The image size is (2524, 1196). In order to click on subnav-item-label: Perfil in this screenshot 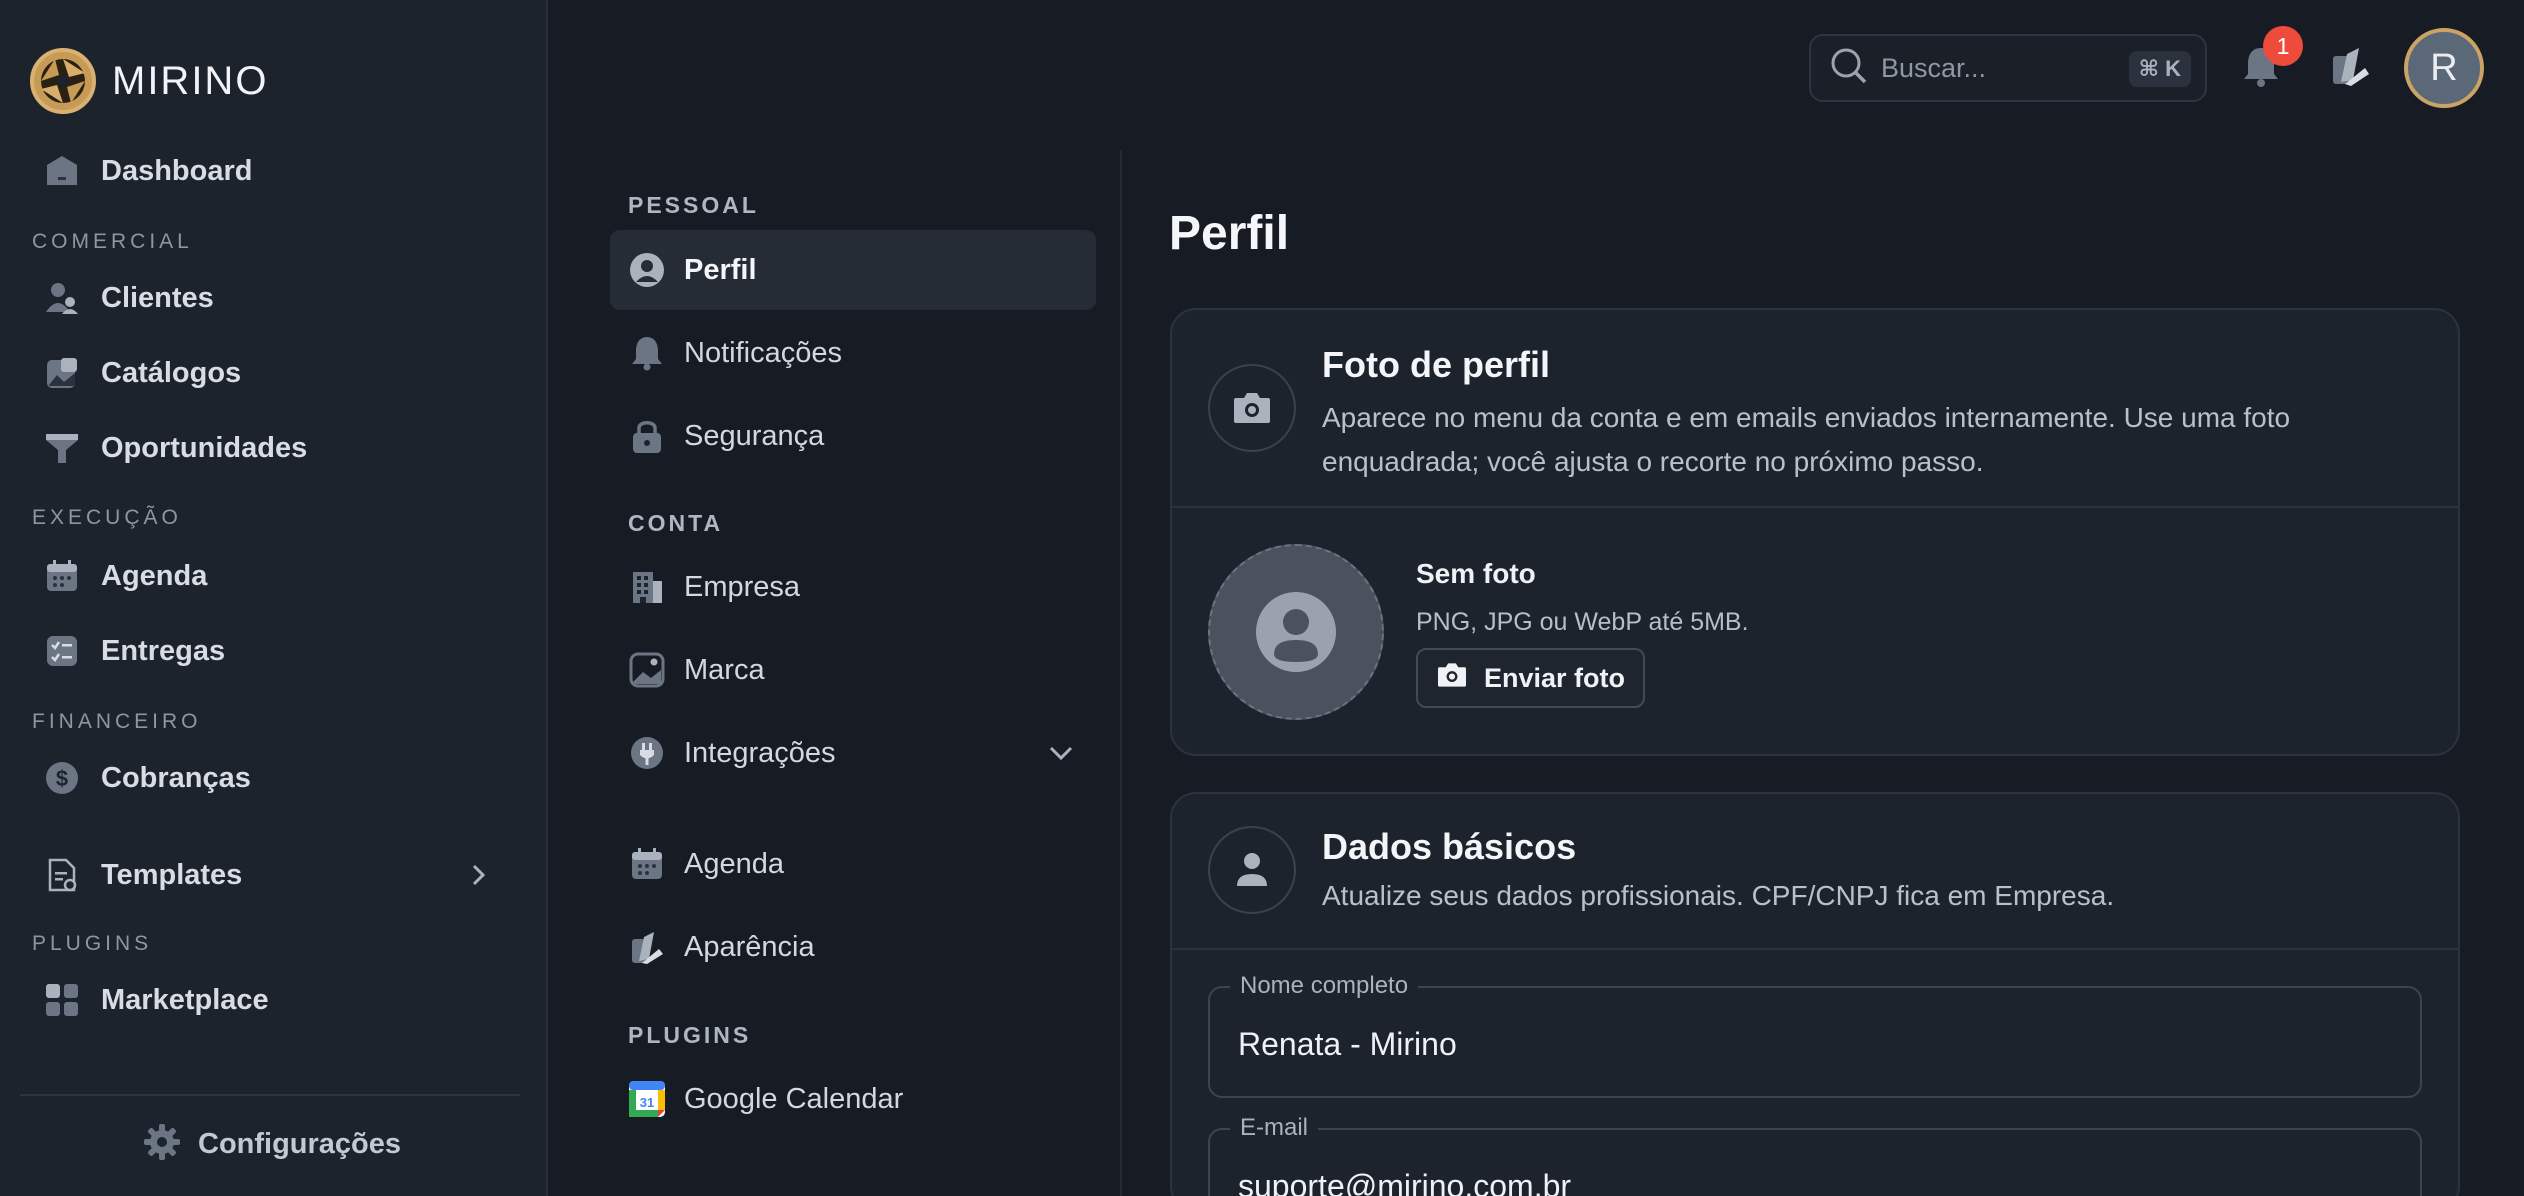, I will do `click(720, 269)`.